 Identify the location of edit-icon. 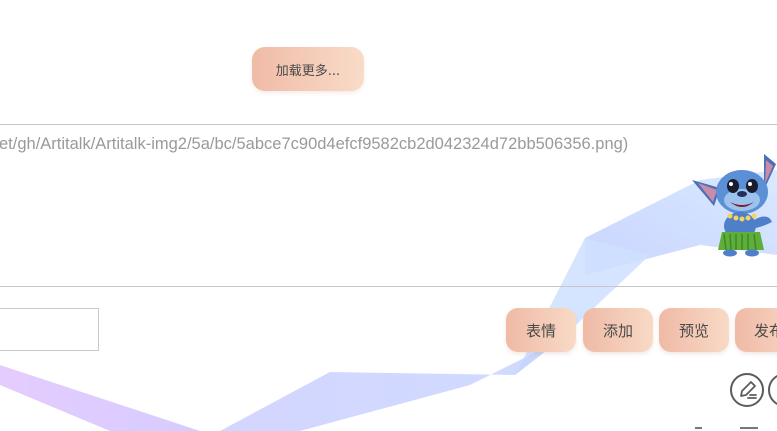
(747, 390).